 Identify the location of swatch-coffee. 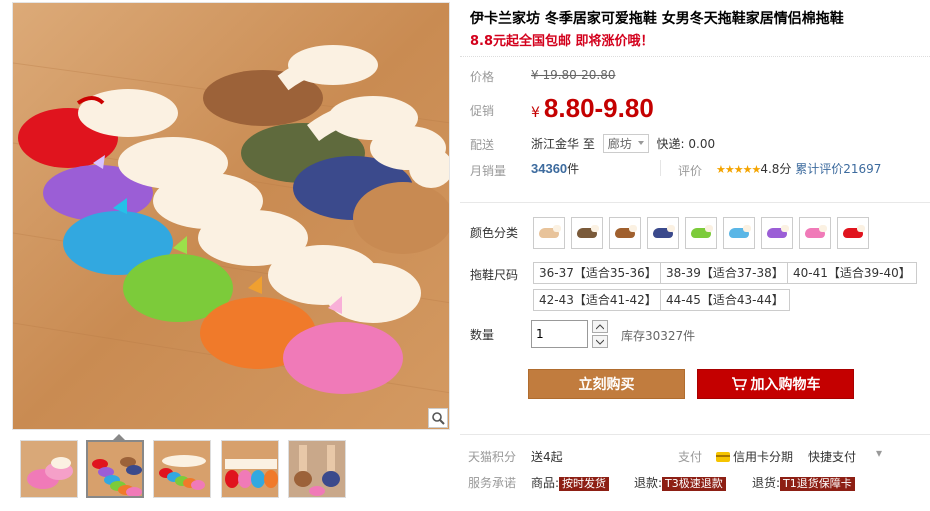
(625, 233).